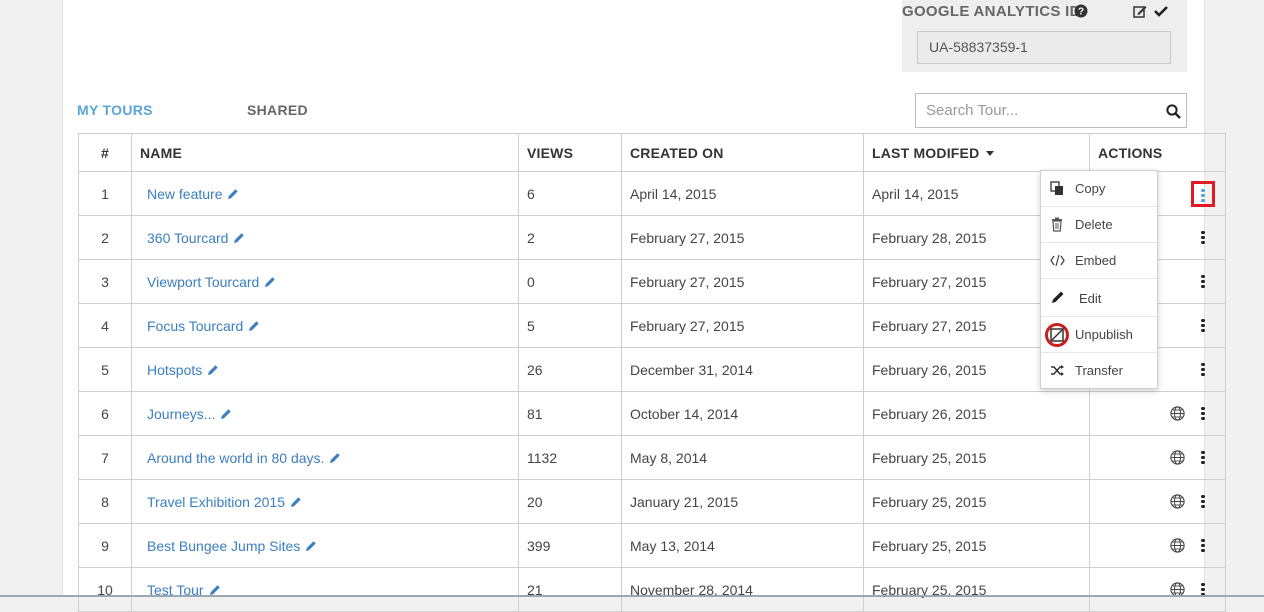  Describe the element at coordinates (1056, 188) in the screenshot. I see `copy-icon` at that location.